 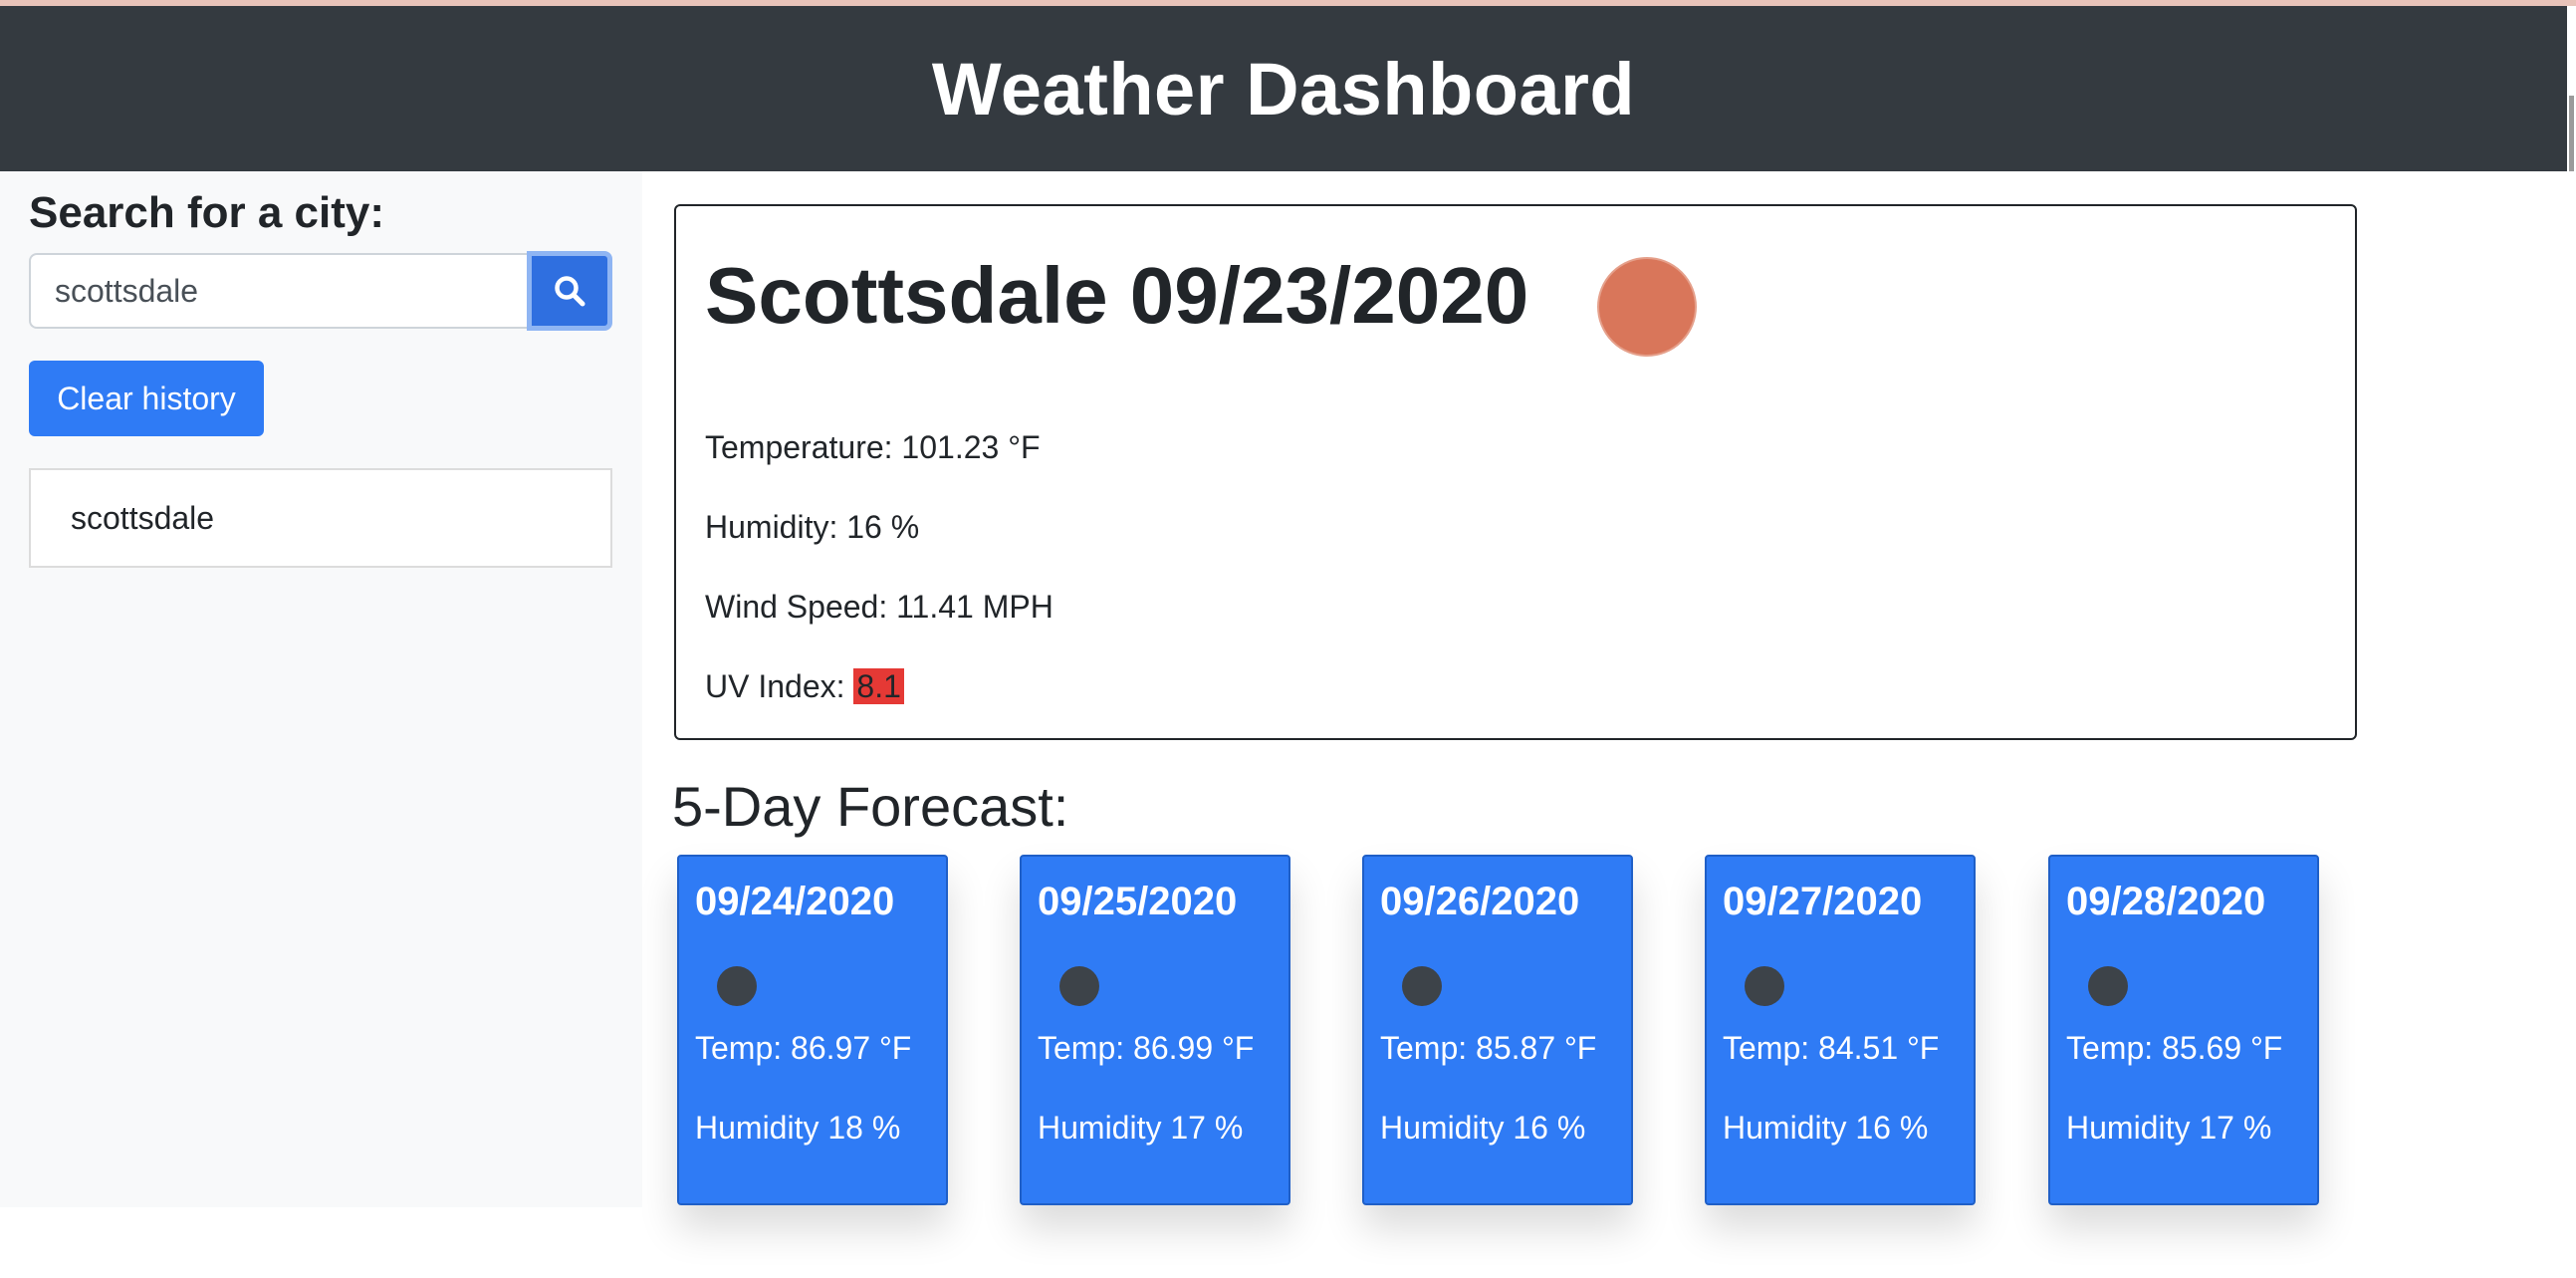 What do you see at coordinates (873, 447) in the screenshot?
I see `temperature-text: Temperature: 101.23 °F` at bounding box center [873, 447].